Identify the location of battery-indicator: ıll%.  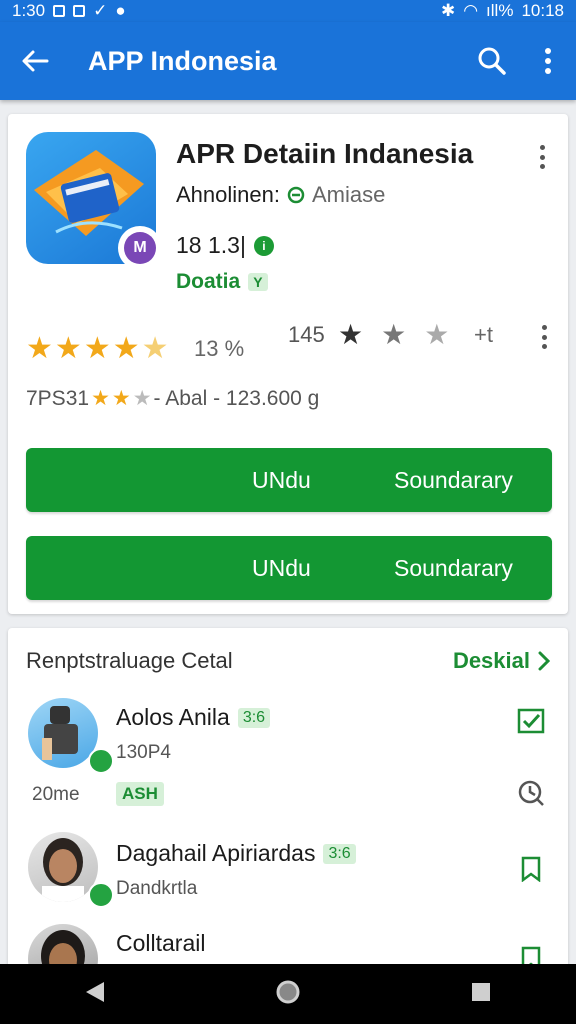
(500, 10).